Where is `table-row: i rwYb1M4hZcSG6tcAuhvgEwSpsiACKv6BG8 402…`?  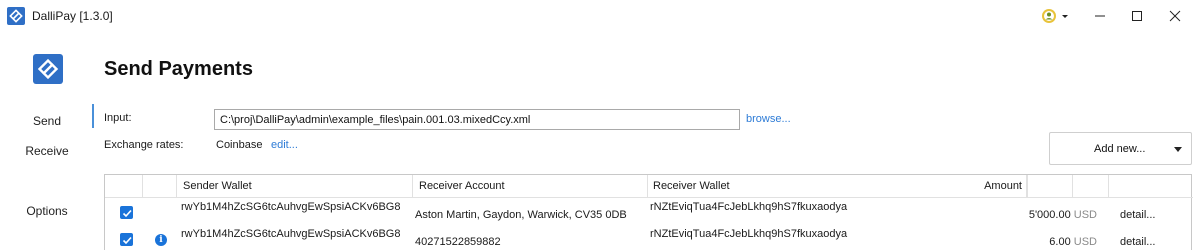 table-row: i rwYb1M4hZcSG6tcAuhvgEwSpsiACKv6BG8 402… is located at coordinates (649, 237).